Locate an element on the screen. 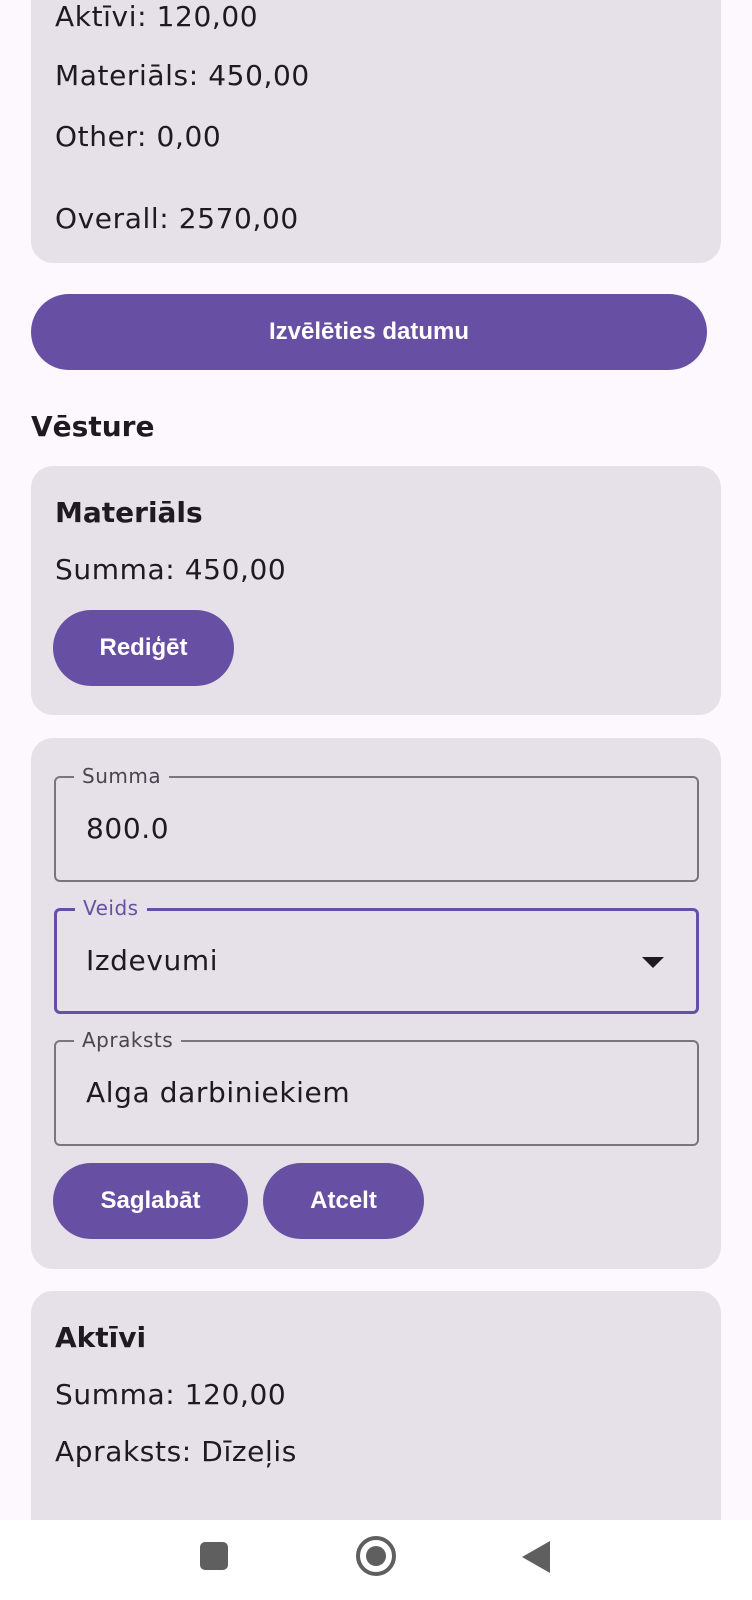 The image size is (752, 1600). amount-field: Summa 800.0 is located at coordinates (376, 823).